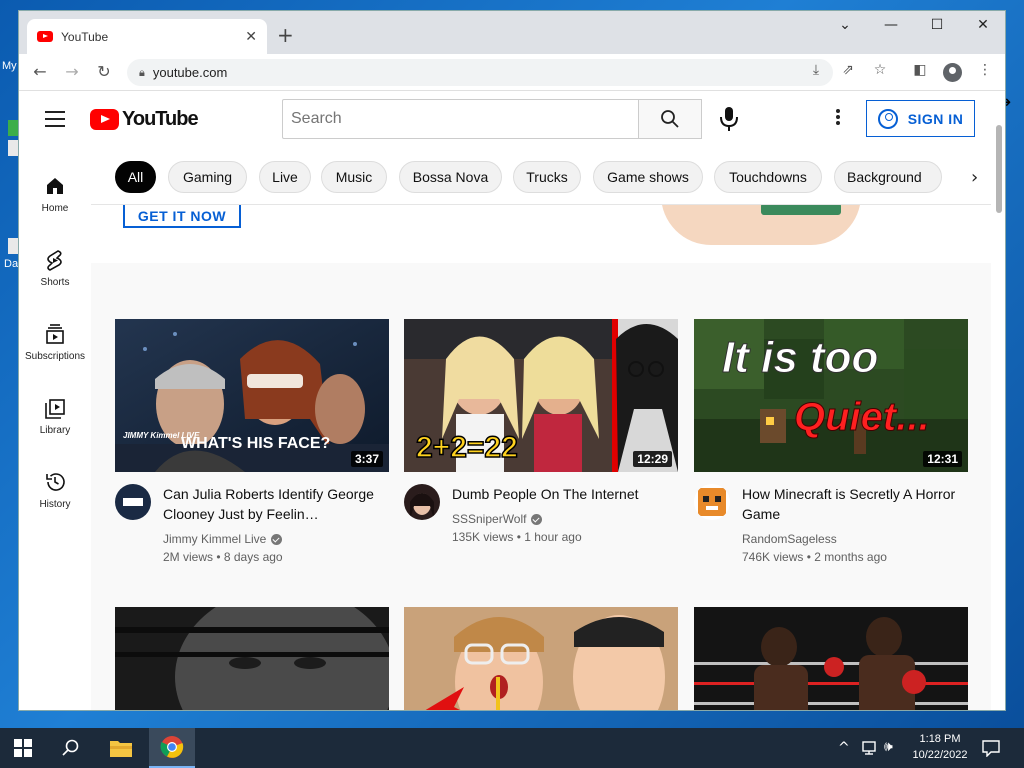 This screenshot has width=1024, height=768. Describe the element at coordinates (55, 282) in the screenshot. I see `sidebar-label: Shorts` at that location.